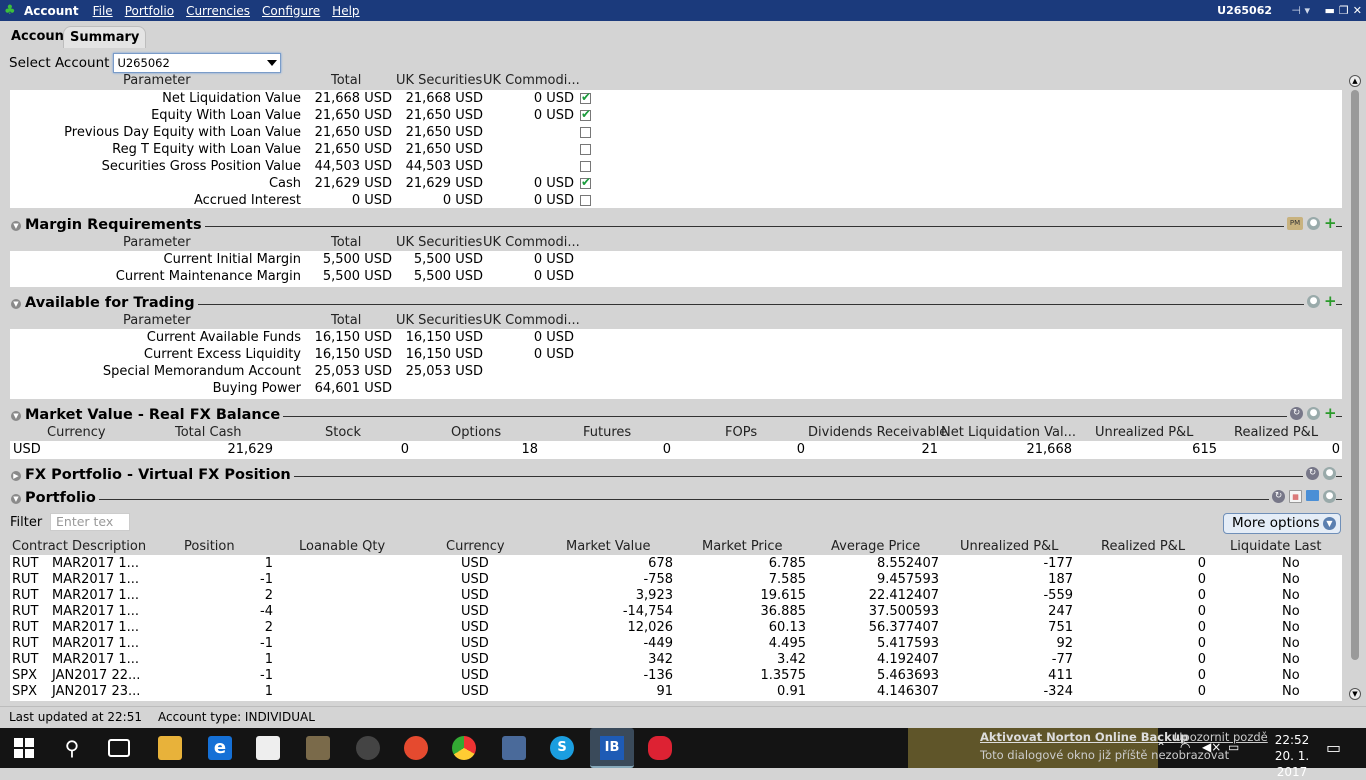 This screenshot has height=780, width=1366. I want to click on menu-file: File, so click(103, 11).